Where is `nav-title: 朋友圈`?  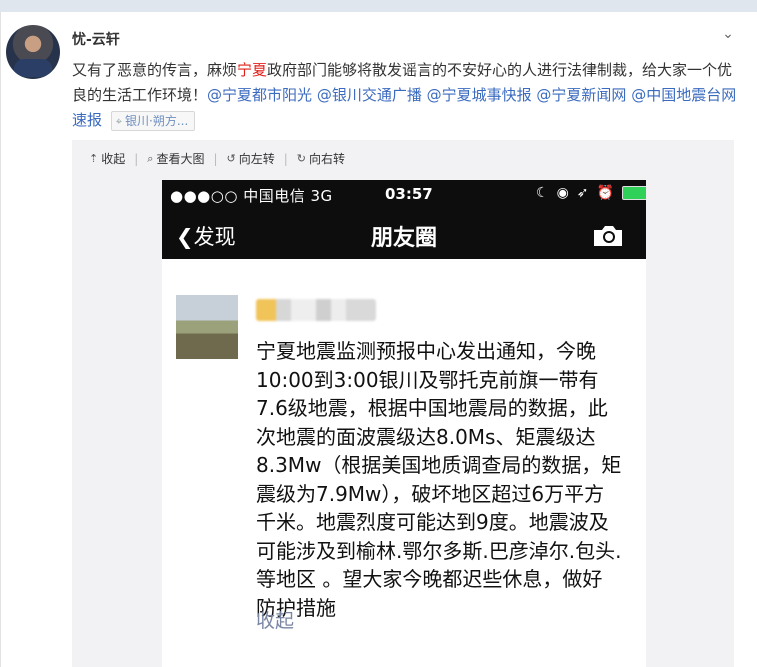 nav-title: 朋友圈 is located at coordinates (403, 238).